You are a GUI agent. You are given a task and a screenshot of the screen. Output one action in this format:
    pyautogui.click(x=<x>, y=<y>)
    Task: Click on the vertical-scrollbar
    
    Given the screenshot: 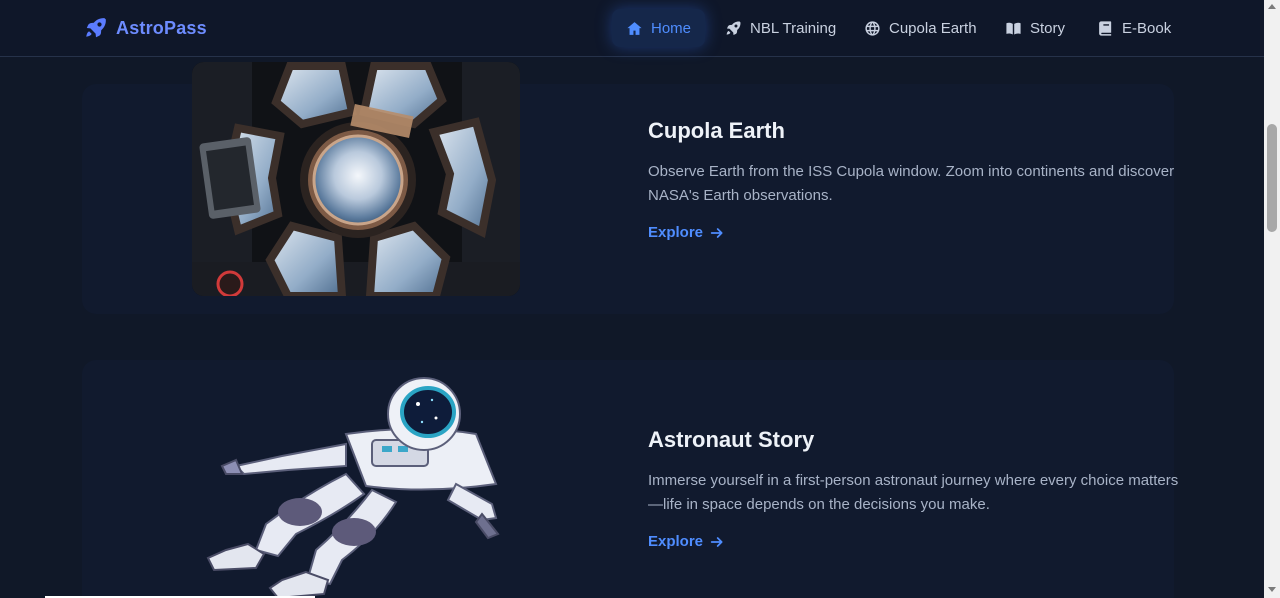 What is the action you would take?
    pyautogui.click(x=1272, y=299)
    